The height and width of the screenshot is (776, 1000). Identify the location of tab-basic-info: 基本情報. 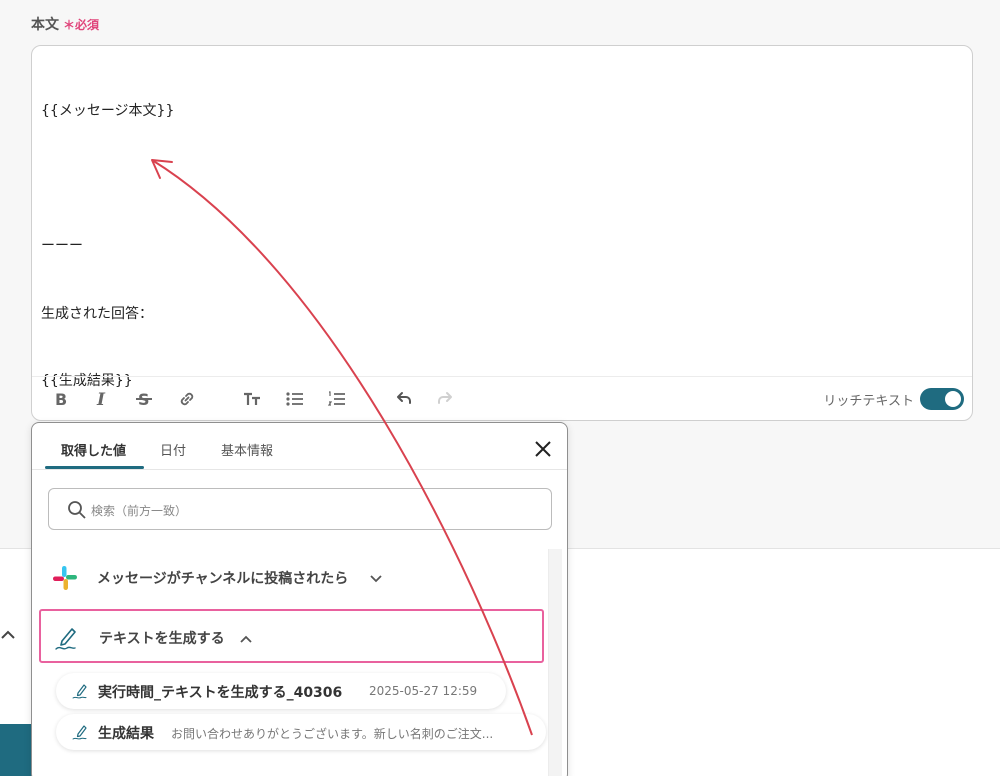
(247, 449).